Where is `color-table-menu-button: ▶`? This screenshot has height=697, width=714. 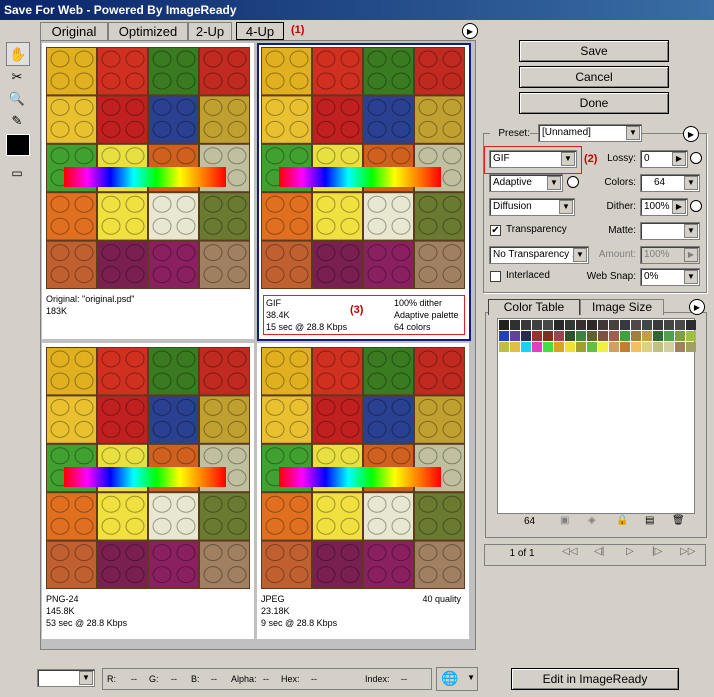 color-table-menu-button: ▶ is located at coordinates (697, 307).